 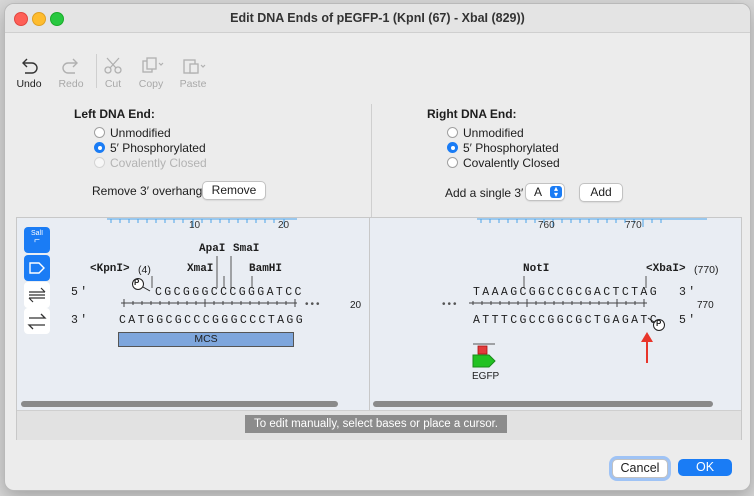 I want to click on left-strand-ruler, so click(x=209, y=303).